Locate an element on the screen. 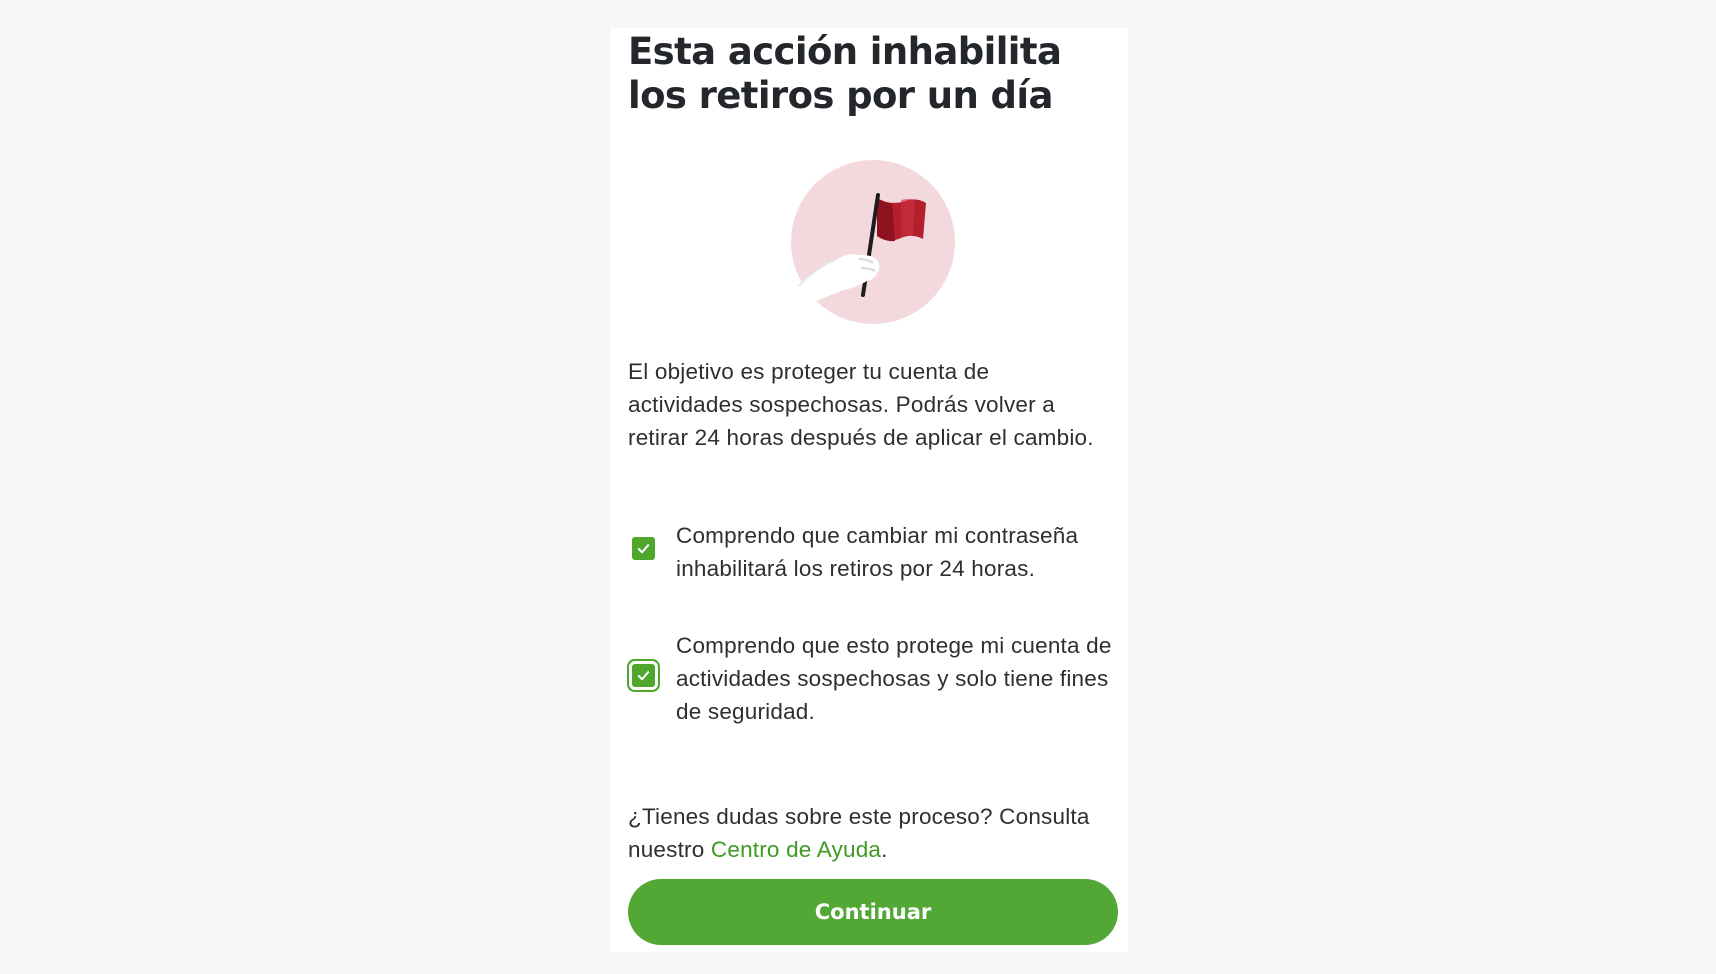 The image size is (1716, 974). help-center-link: Centro de Ayuda is located at coordinates (796, 849).